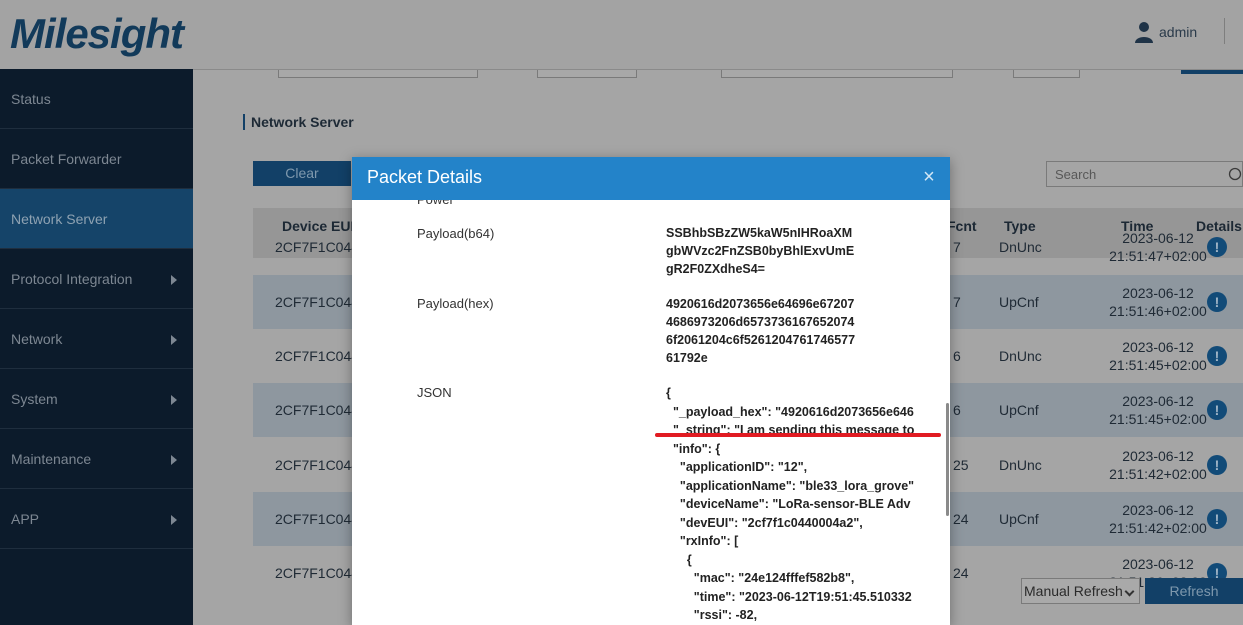 This screenshot has width=1243, height=625. Describe the element at coordinates (1224, 31) in the screenshot. I see `header-divider` at that location.